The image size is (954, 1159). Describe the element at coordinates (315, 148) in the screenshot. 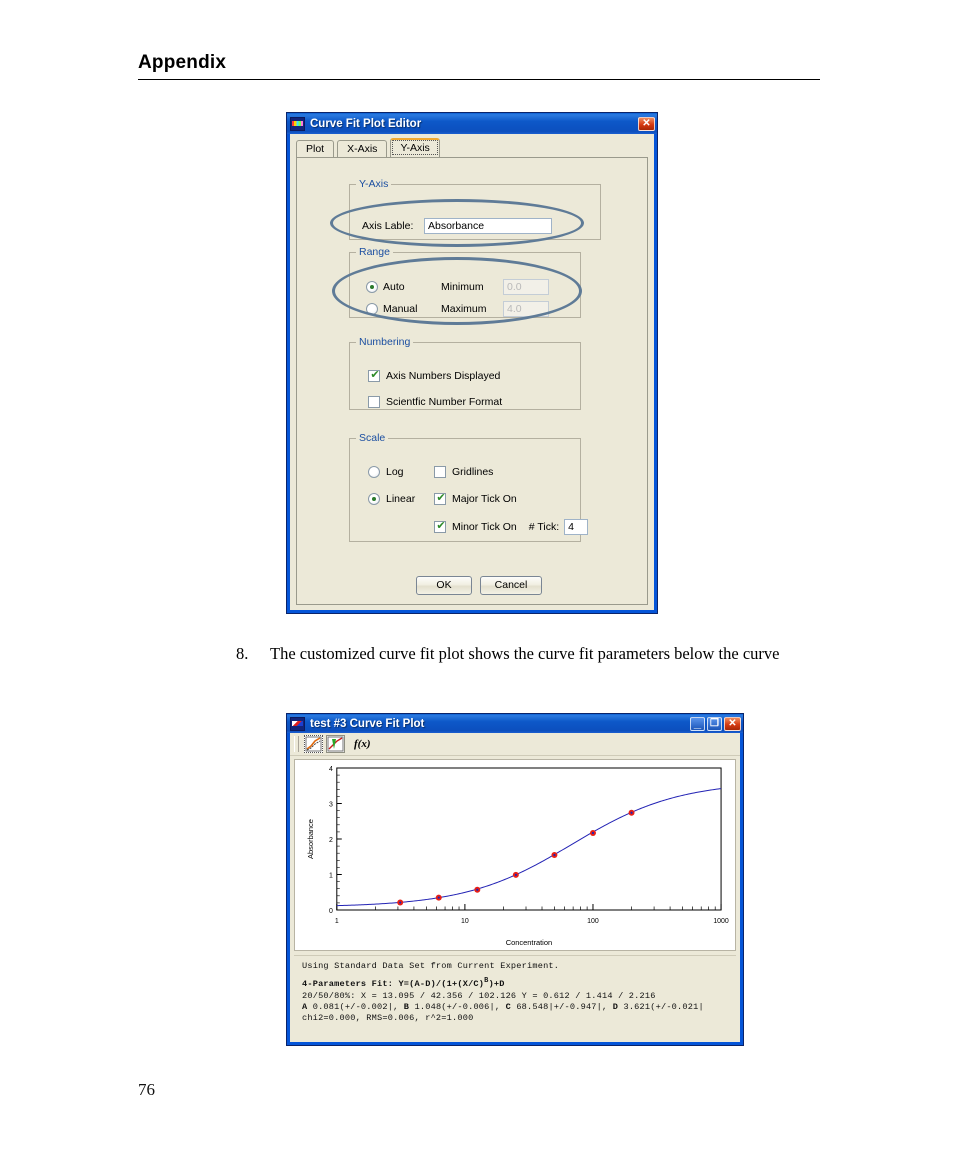

I see `tab-plot: Plot` at that location.